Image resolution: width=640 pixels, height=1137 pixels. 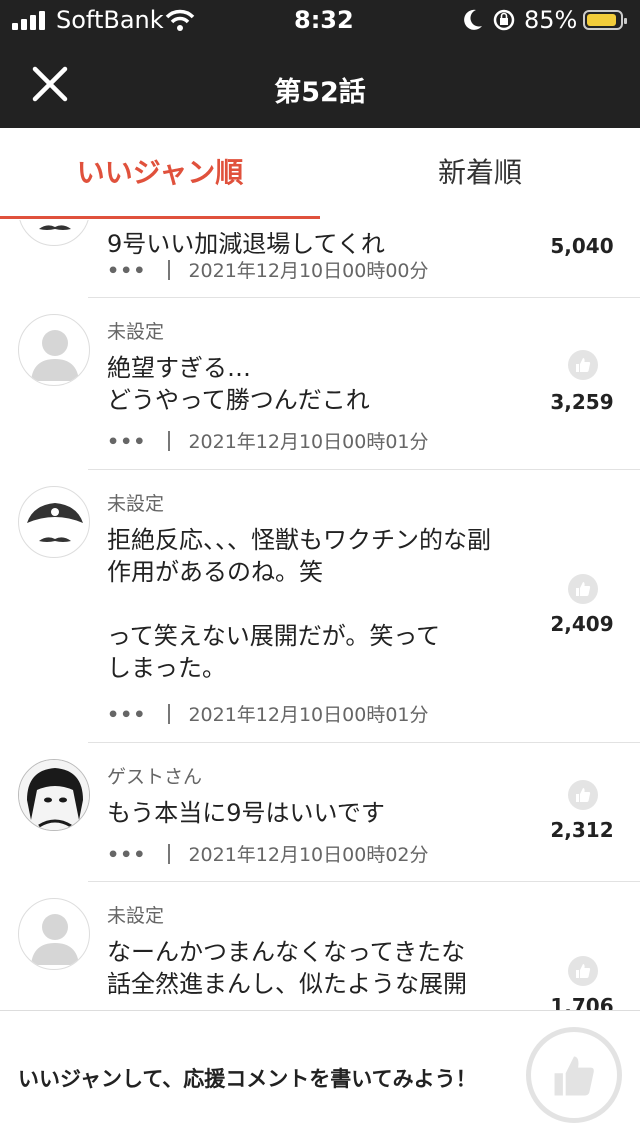 What do you see at coordinates (480, 174) in the screenshot?
I see `tab-newest: 新着順` at bounding box center [480, 174].